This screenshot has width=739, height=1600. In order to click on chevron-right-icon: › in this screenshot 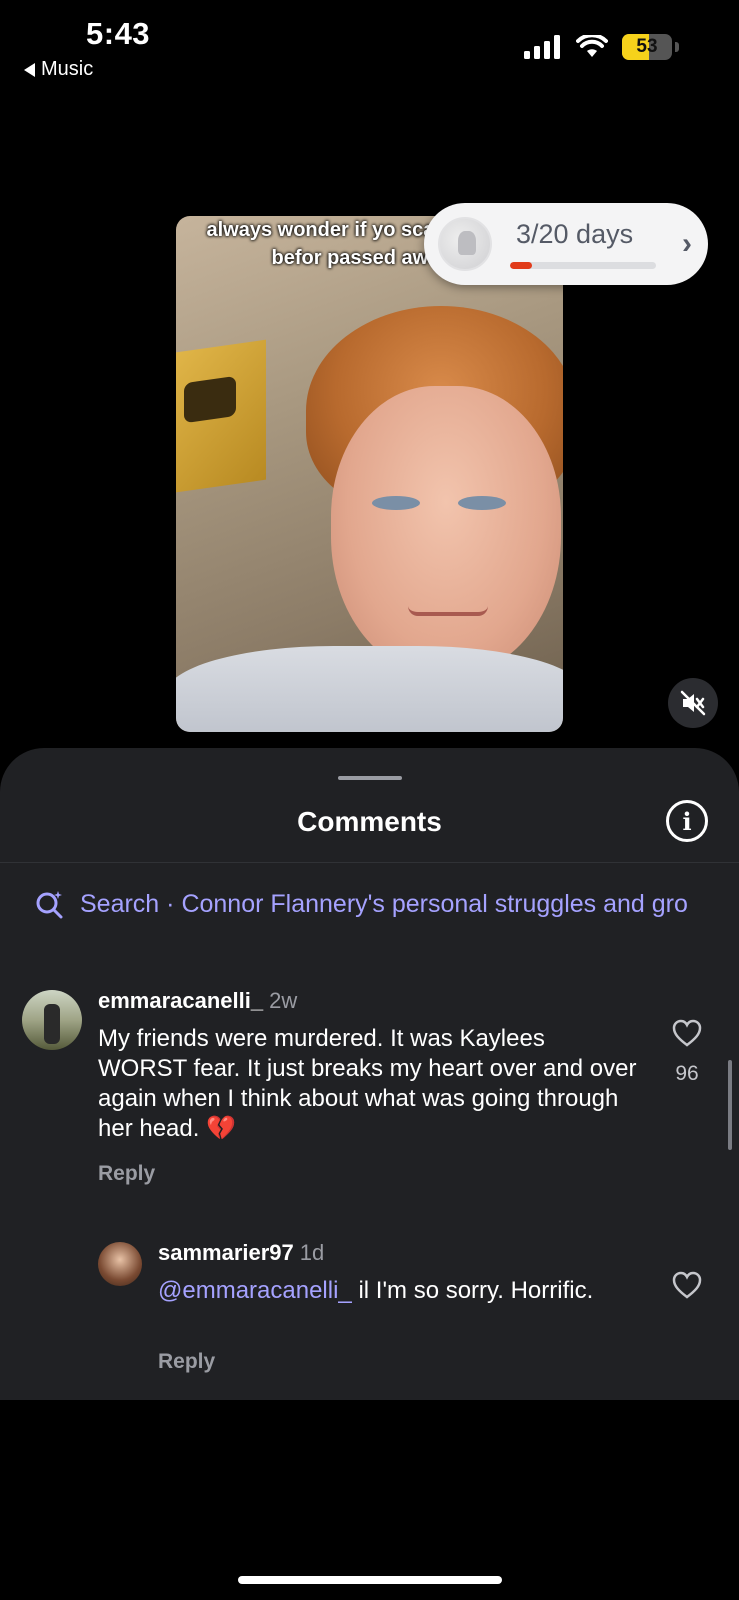, I will do `click(687, 243)`.